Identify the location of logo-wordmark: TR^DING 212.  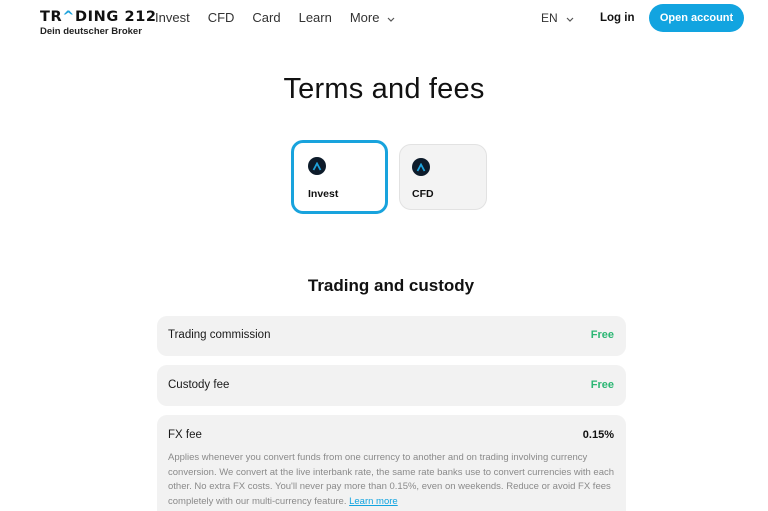
(98, 17).